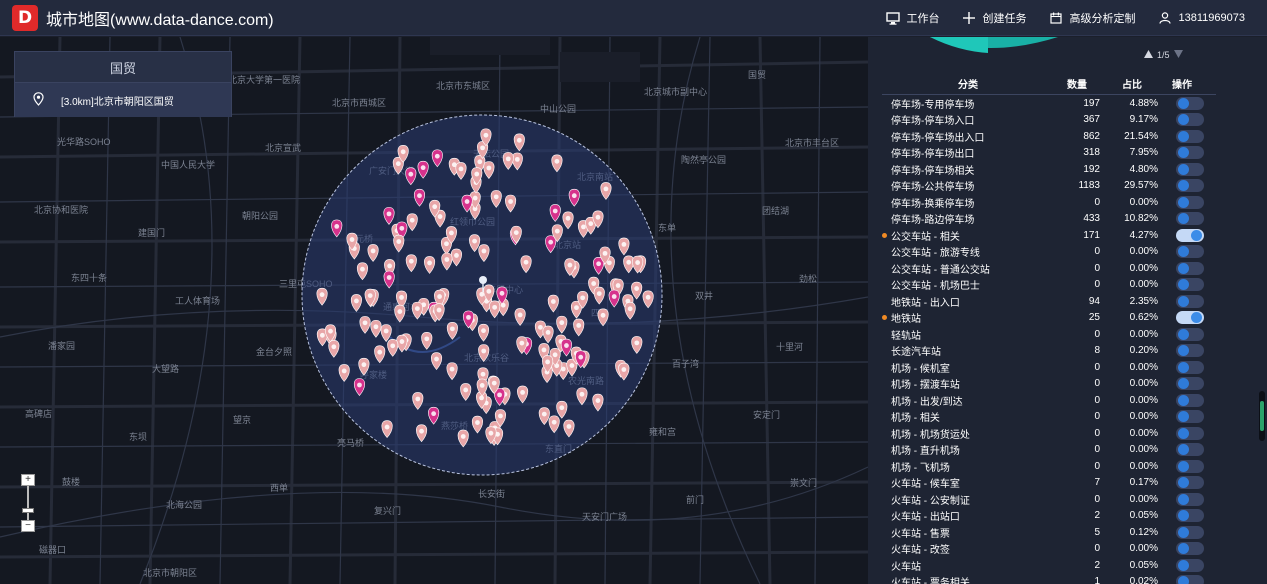 The image size is (1267, 584). What do you see at coordinates (1201, 18) in the screenshot?
I see `nav-user-account: 13811969073` at bounding box center [1201, 18].